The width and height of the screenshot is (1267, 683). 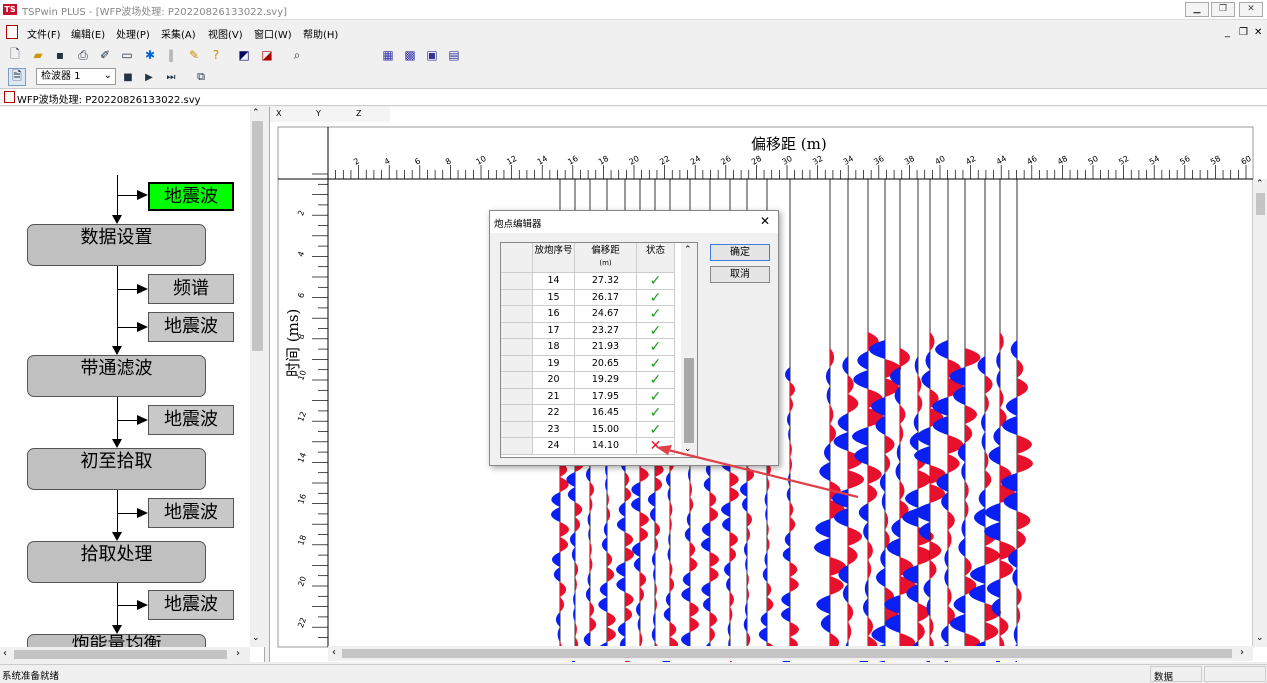 What do you see at coordinates (133, 33) in the screenshot?
I see `menu-process: 处理(P)` at bounding box center [133, 33].